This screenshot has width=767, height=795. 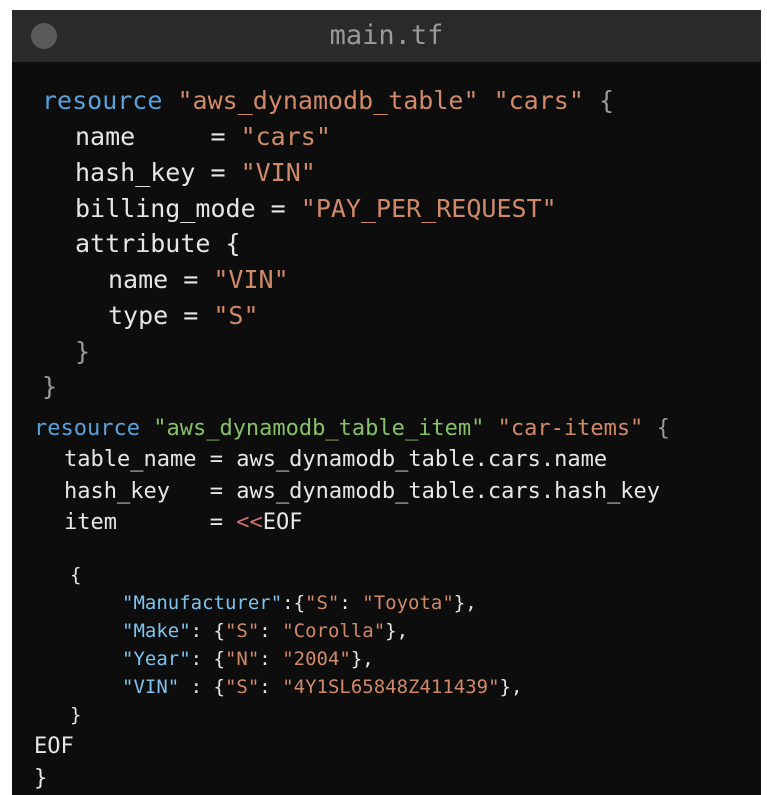 I want to click on code-line: attribute {, so click(x=158, y=243).